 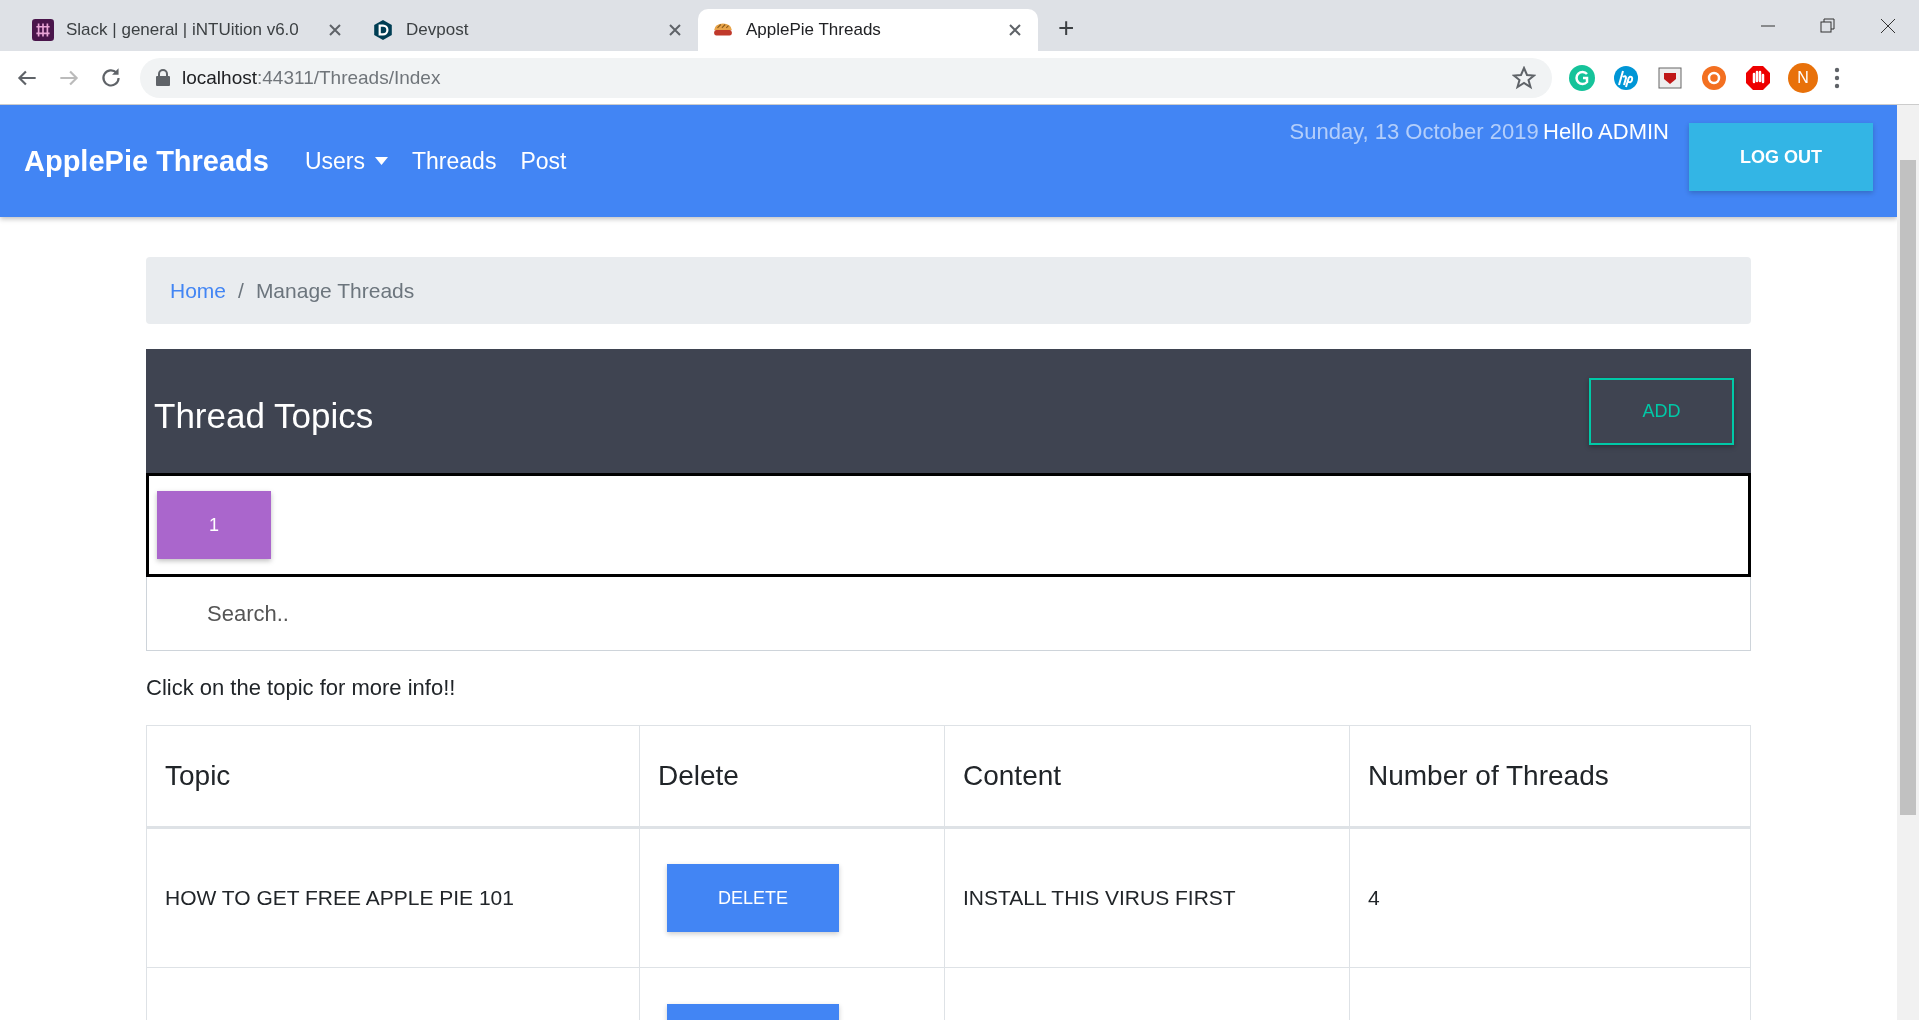 What do you see at coordinates (146, 161) in the screenshot?
I see `brand-link: ApplePie Threads` at bounding box center [146, 161].